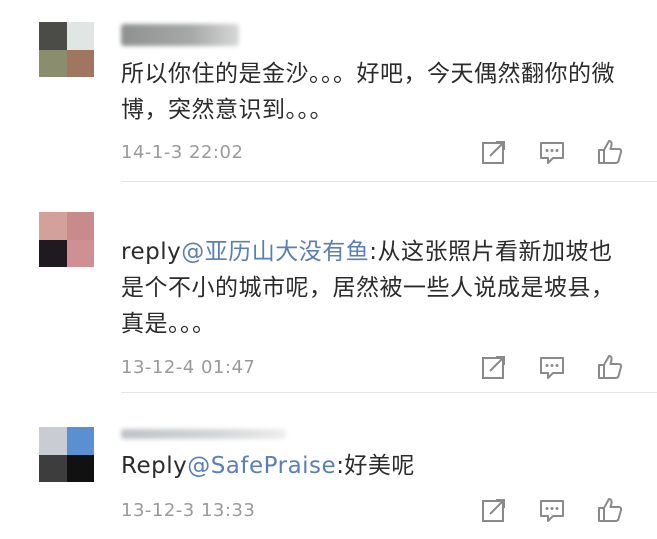  What do you see at coordinates (188, 510) in the screenshot?
I see `comment-timestamp: 13-12-3 13:33` at bounding box center [188, 510].